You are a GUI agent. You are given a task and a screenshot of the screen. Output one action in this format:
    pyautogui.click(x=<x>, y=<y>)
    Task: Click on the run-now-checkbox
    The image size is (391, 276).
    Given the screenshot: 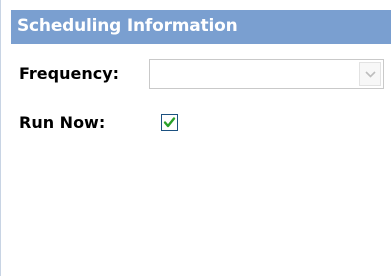 What is the action you would take?
    pyautogui.click(x=169, y=122)
    